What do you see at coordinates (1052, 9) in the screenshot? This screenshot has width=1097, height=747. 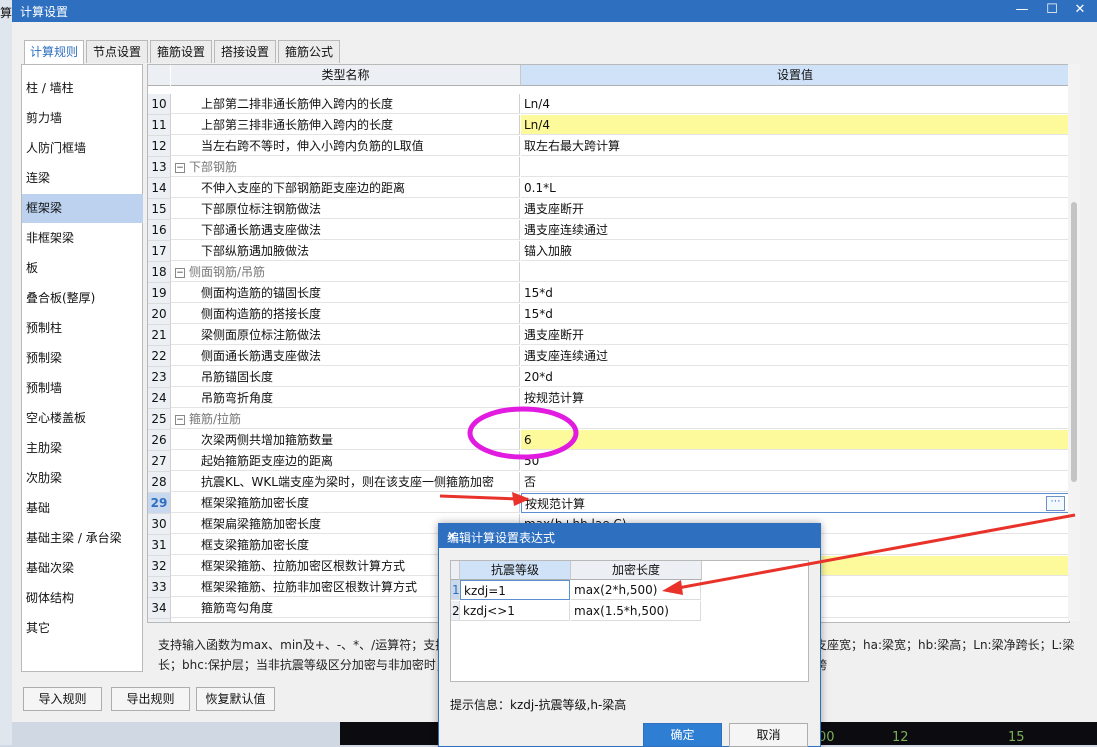 I see `maximize-button: ☐` at bounding box center [1052, 9].